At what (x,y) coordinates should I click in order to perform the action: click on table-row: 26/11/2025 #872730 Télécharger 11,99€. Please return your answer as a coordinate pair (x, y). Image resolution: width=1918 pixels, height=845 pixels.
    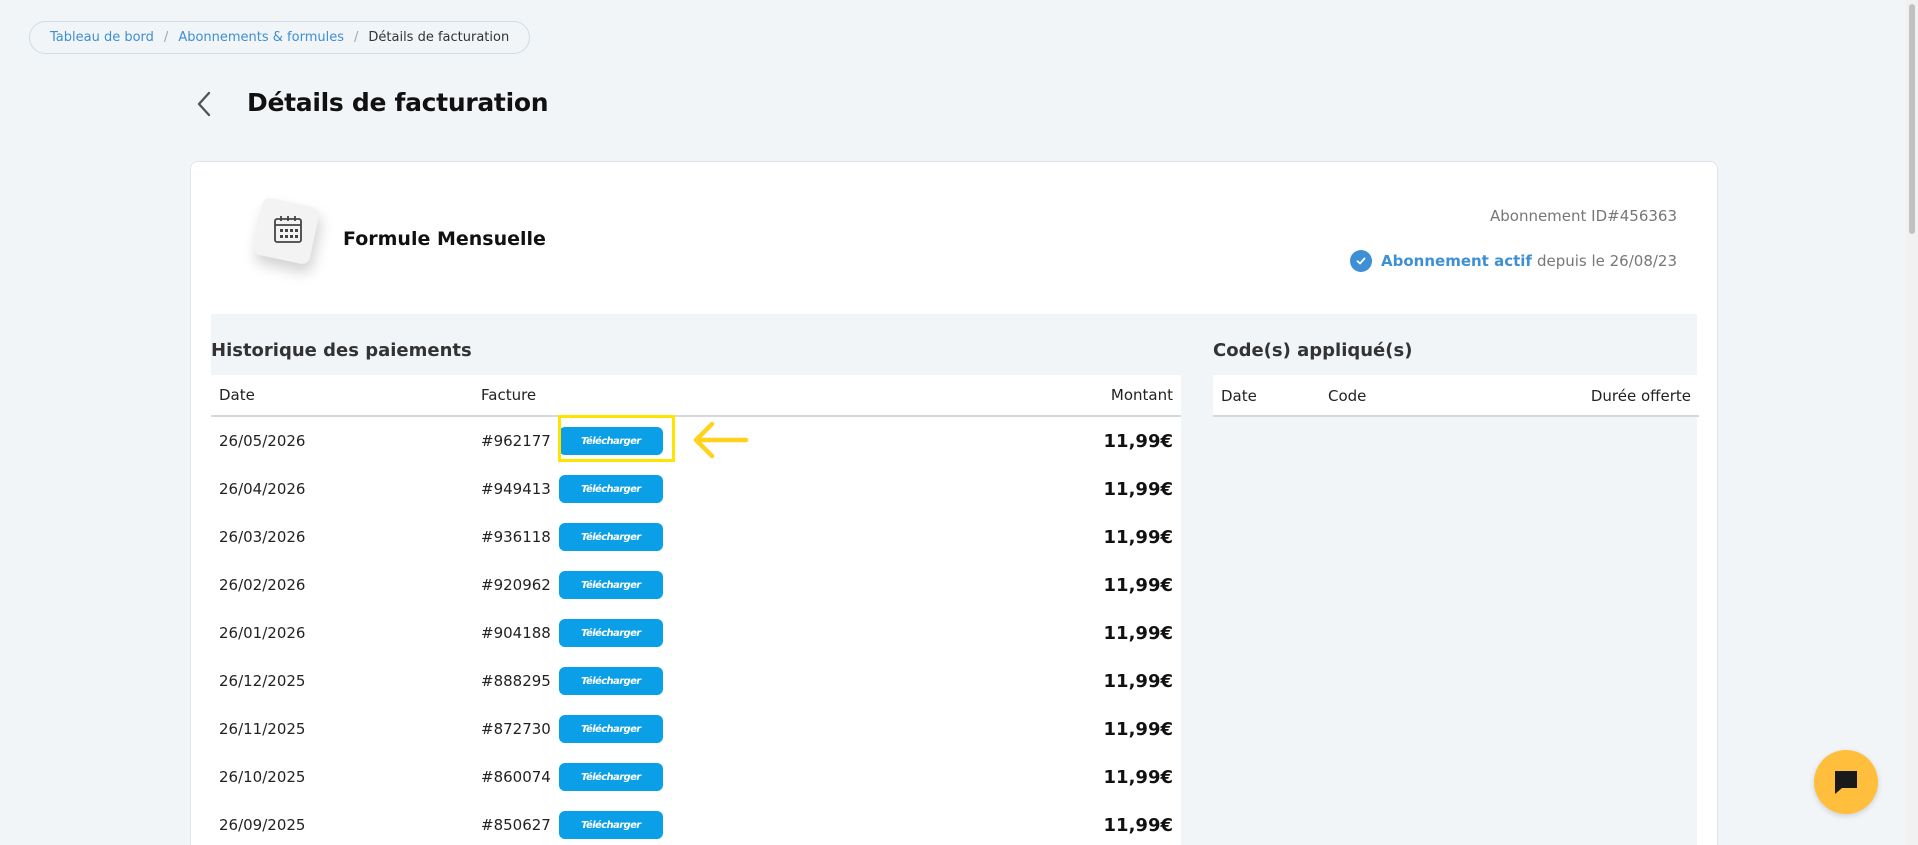
    Looking at the image, I should click on (696, 729).